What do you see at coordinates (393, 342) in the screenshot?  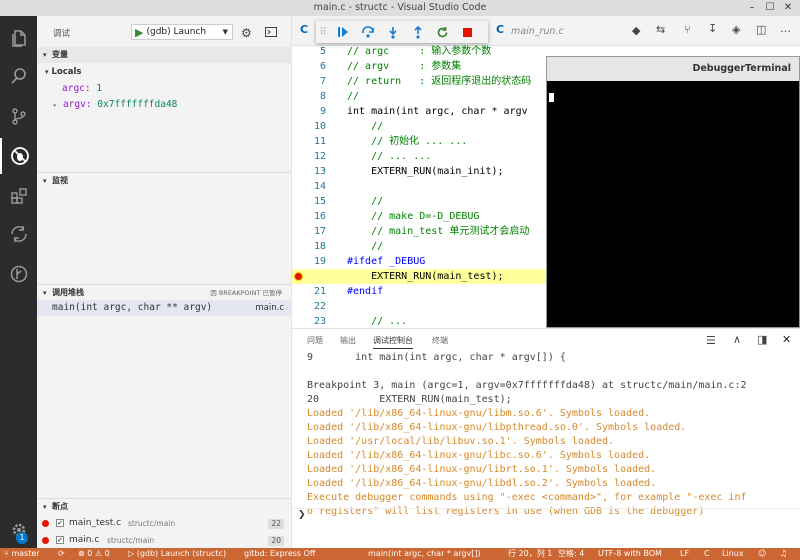 I see `tab-debug-console: 调试控制台` at bounding box center [393, 342].